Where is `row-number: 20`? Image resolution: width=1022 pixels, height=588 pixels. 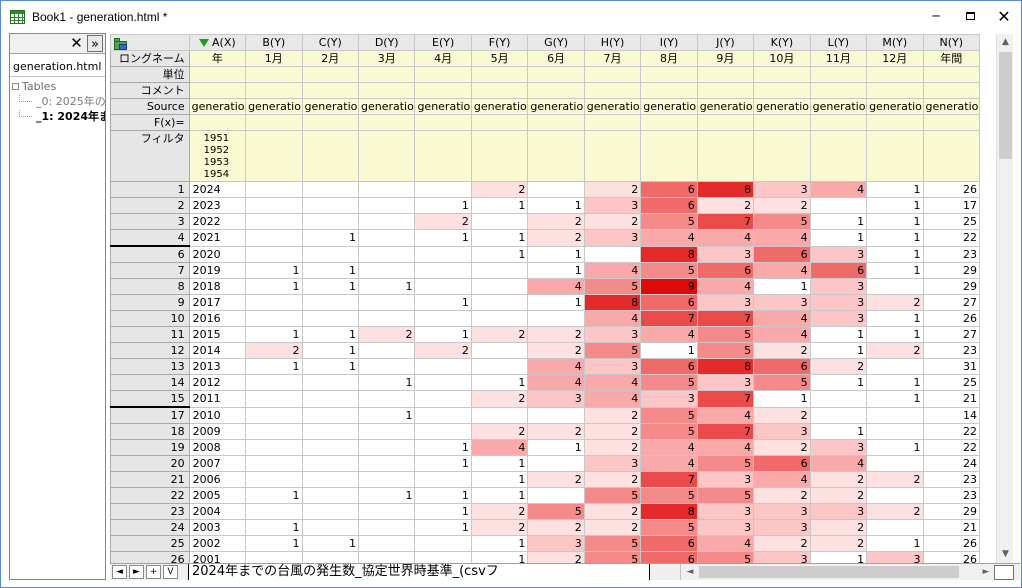
row-number: 20 is located at coordinates (150, 463).